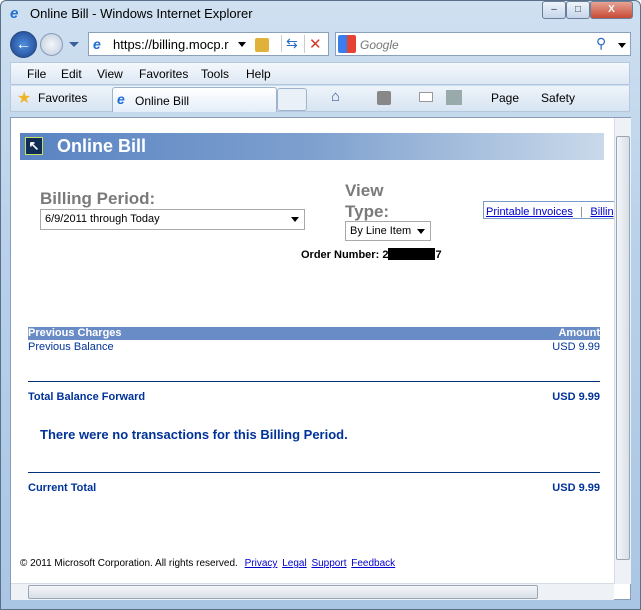  Describe the element at coordinates (163, 74) in the screenshot. I see `menu-favorites: Favorites` at that location.